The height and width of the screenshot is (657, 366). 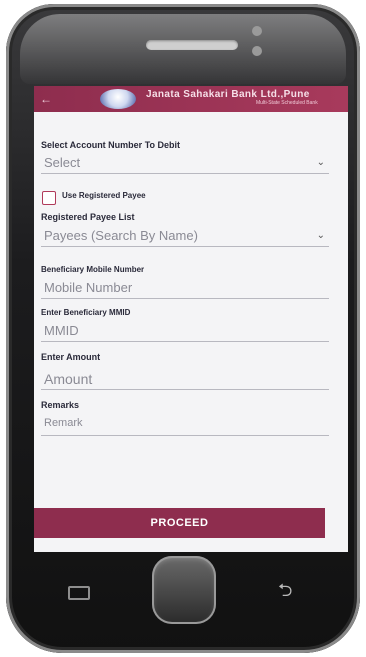 I want to click on mmid-label: Enter Beneficiary MMID, so click(x=86, y=312).